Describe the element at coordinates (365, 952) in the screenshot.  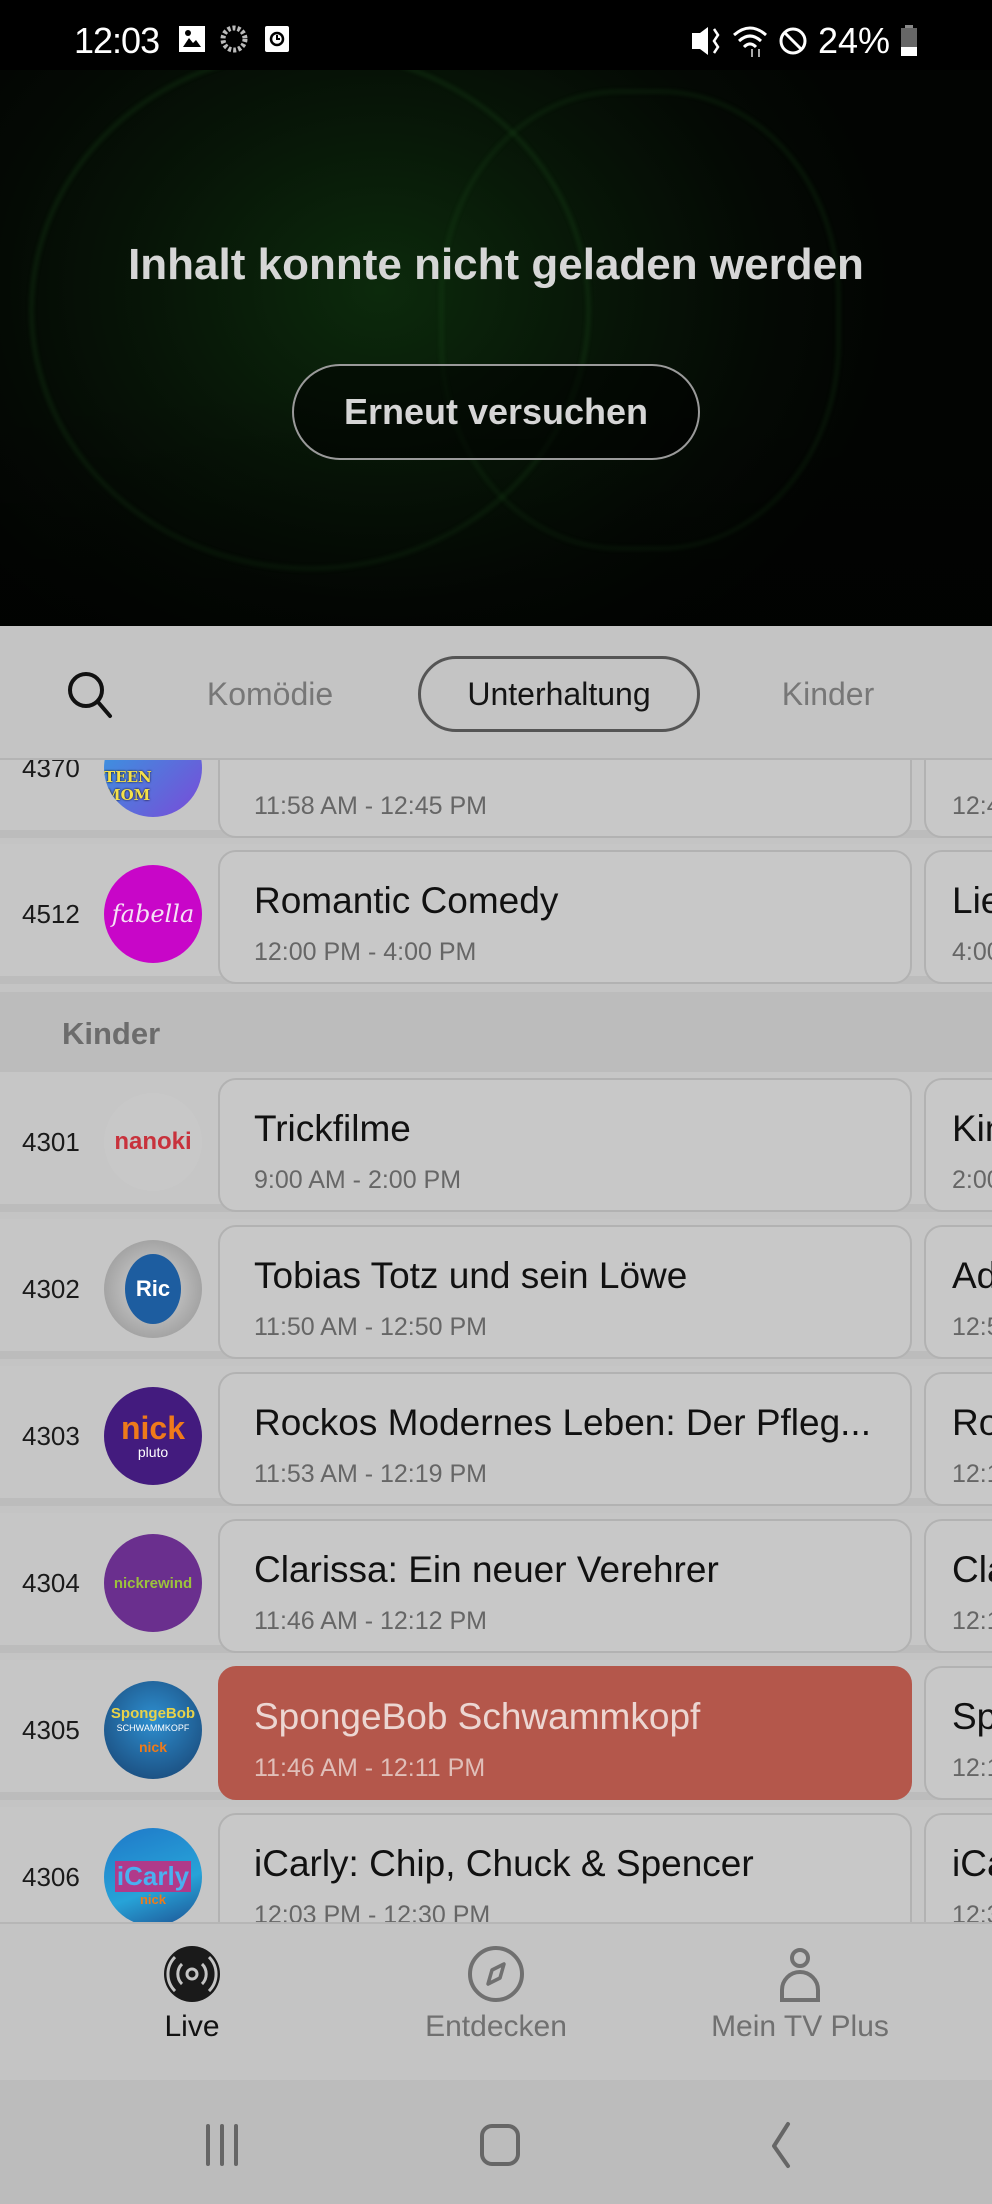
I see `program-time: 12:00 PM - 4:00 PM` at that location.